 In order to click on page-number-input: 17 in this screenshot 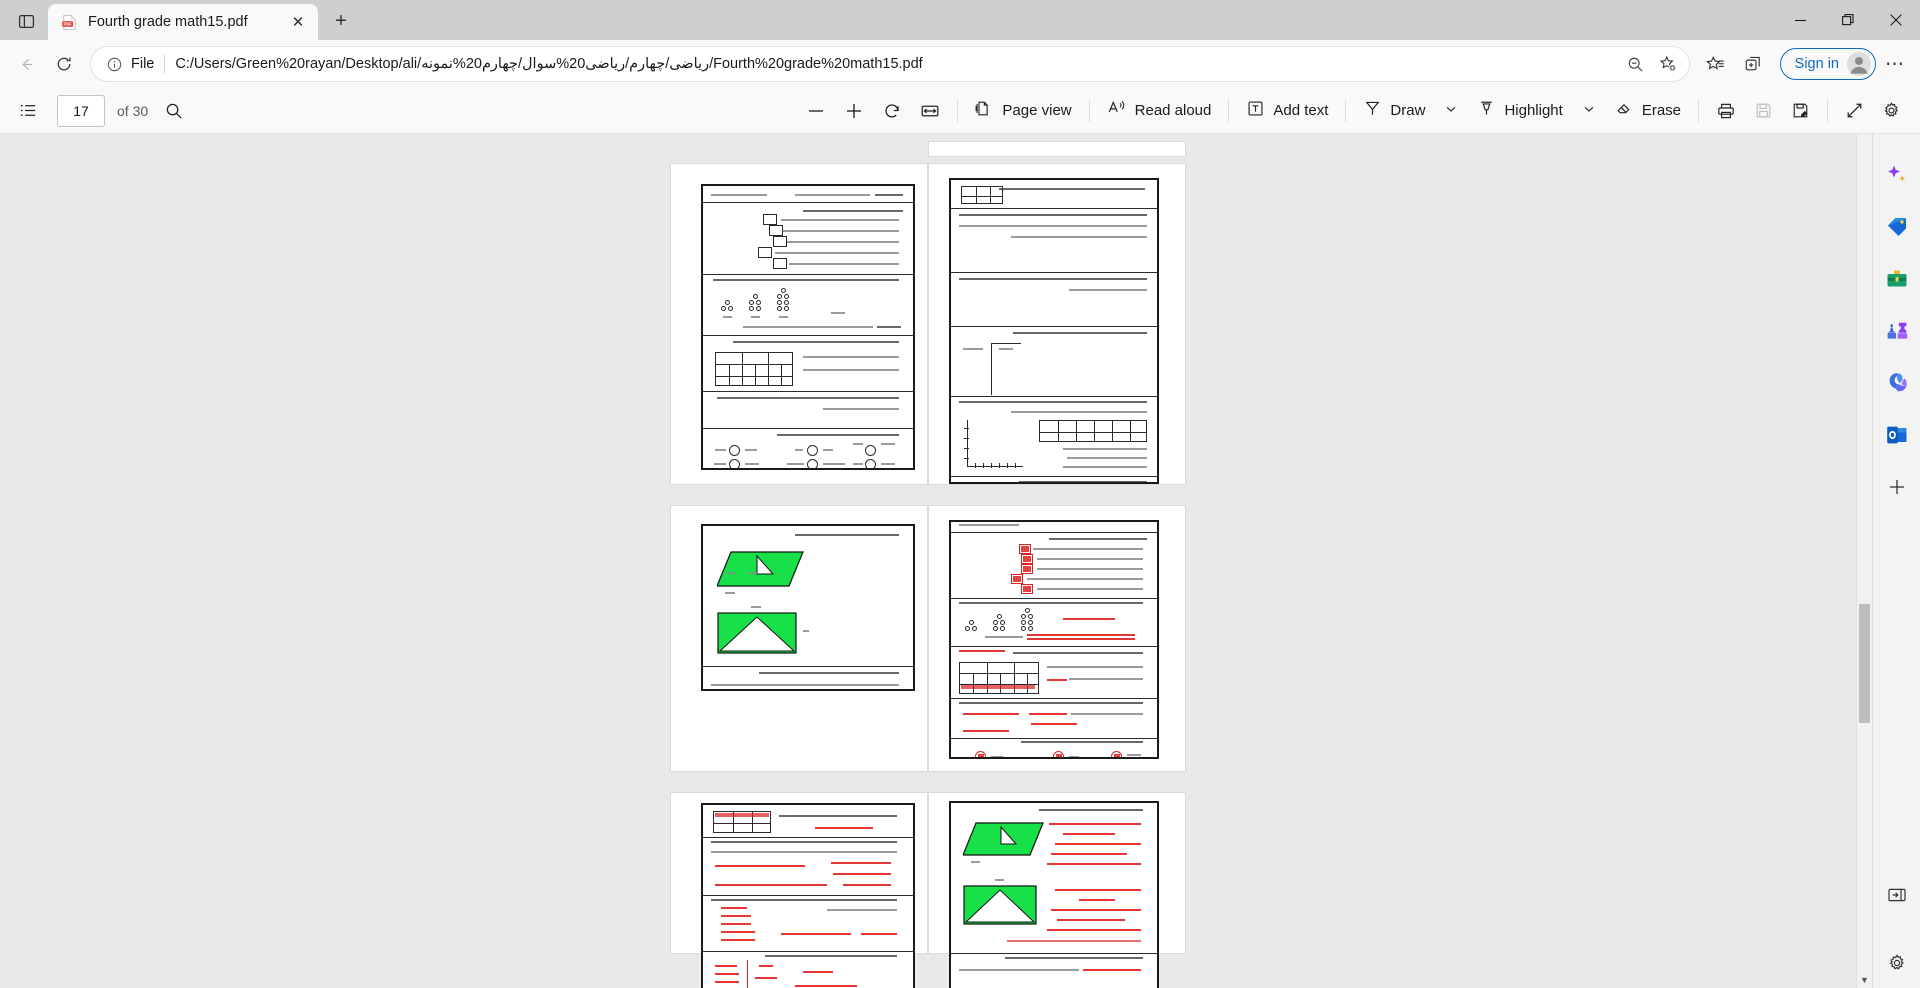, I will do `click(81, 110)`.